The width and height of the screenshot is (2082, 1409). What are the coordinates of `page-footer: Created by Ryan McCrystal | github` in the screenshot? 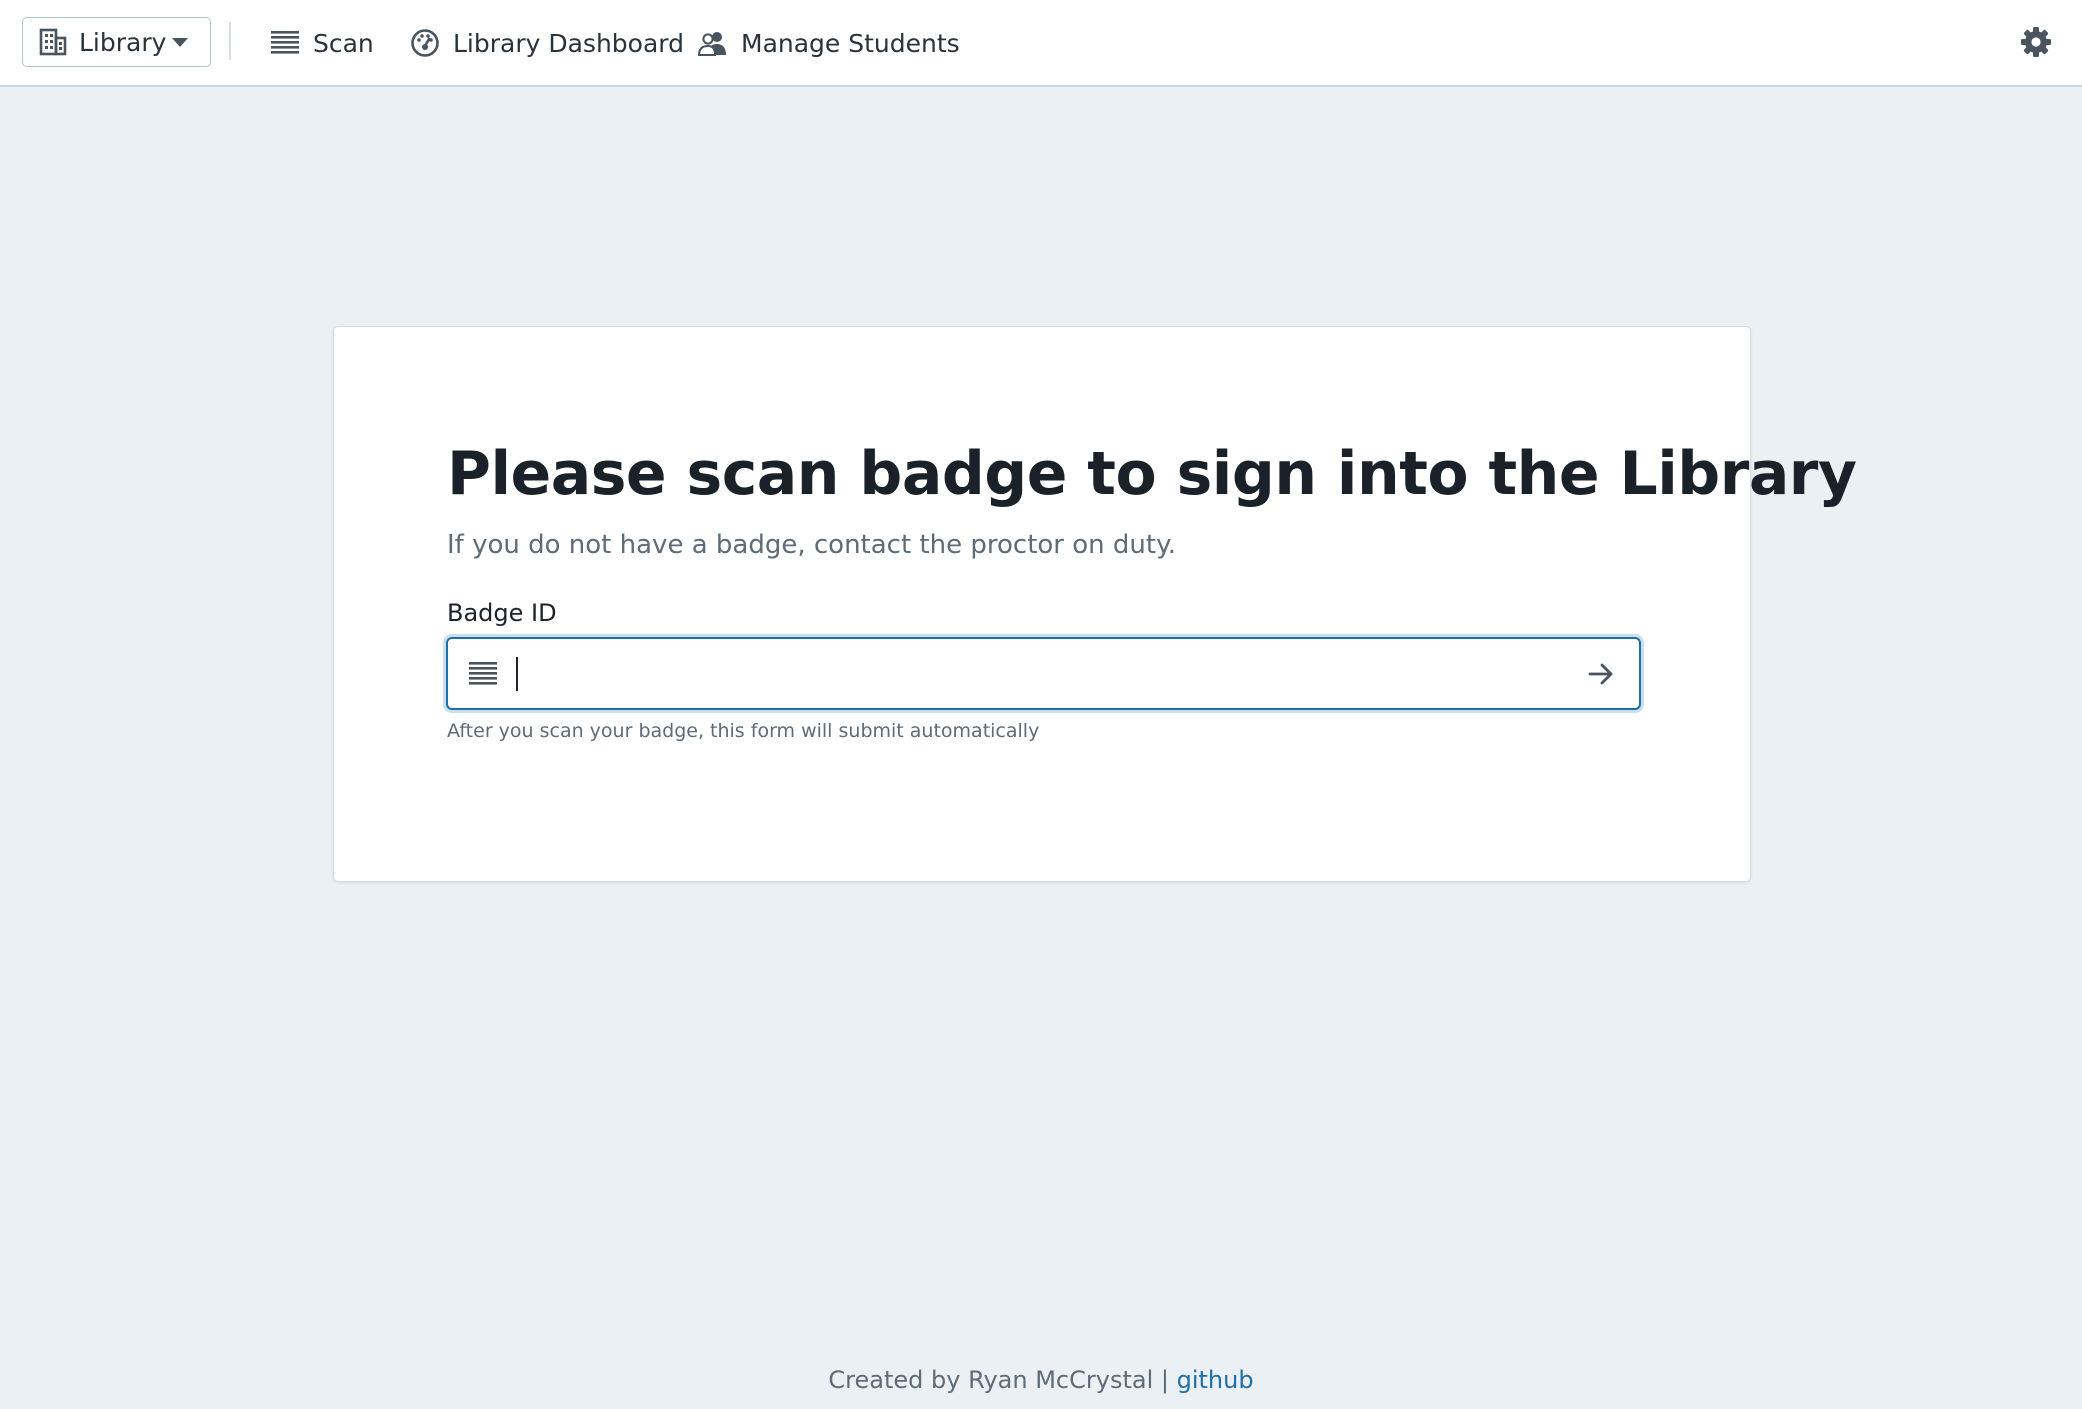 It's located at (1041, 1380).